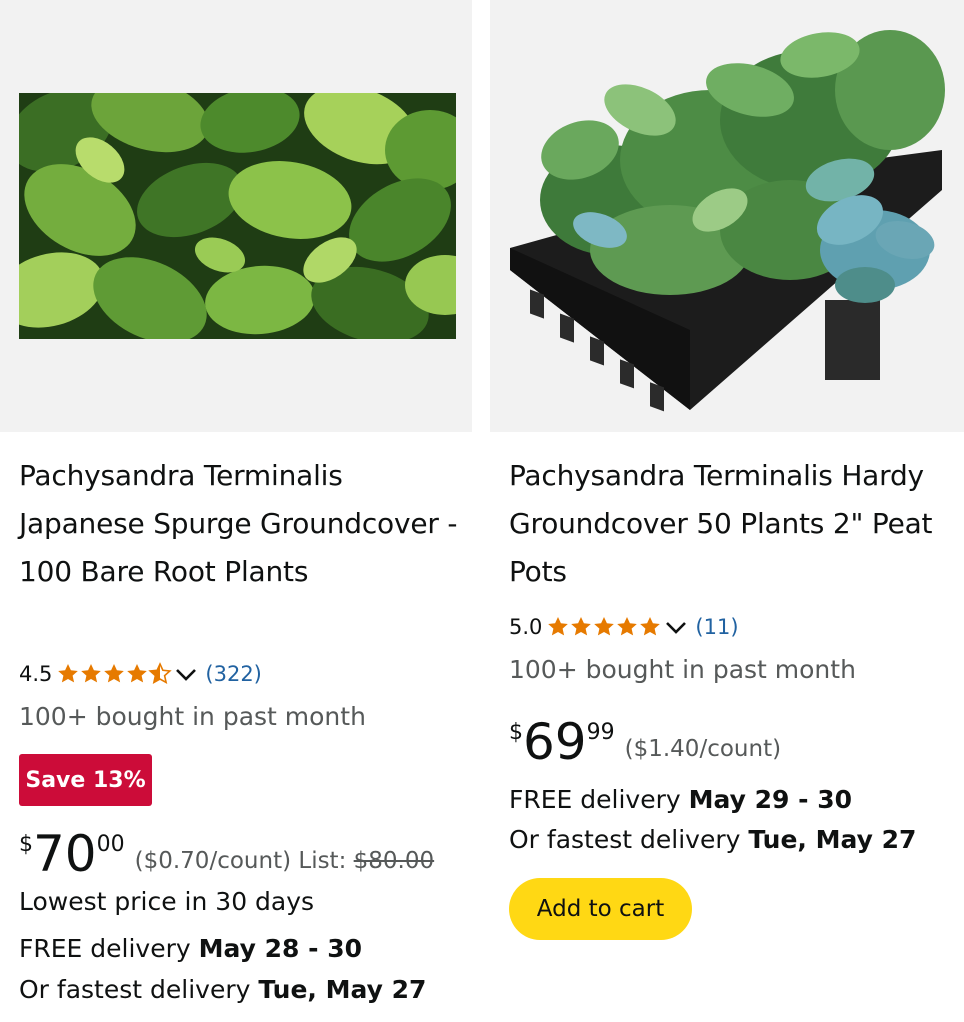 The image size is (964, 1022). Describe the element at coordinates (600, 909) in the screenshot. I see `add-to-cart-button: Add to cart` at that location.